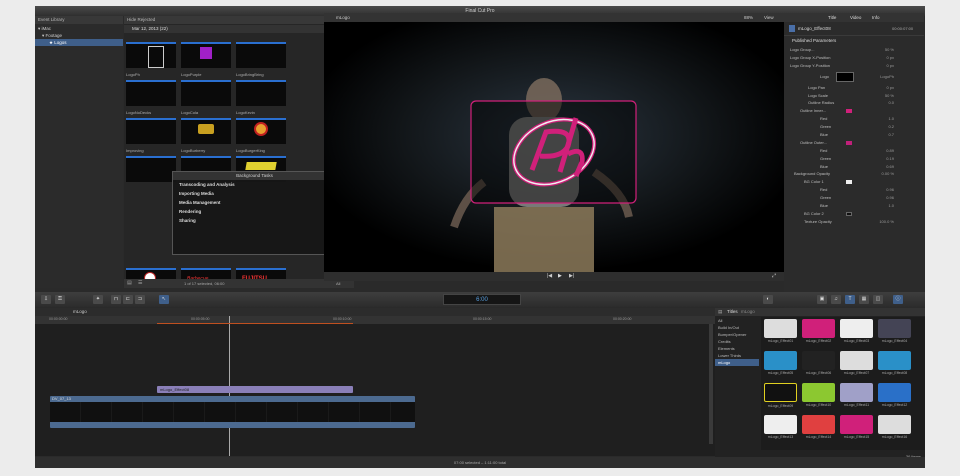  I want to click on title-thumbnail: mLogo_Effect09, so click(780, 395).